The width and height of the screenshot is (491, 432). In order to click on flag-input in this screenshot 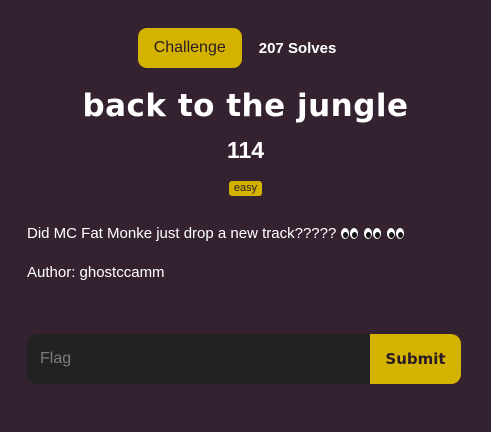, I will do `click(198, 359)`.